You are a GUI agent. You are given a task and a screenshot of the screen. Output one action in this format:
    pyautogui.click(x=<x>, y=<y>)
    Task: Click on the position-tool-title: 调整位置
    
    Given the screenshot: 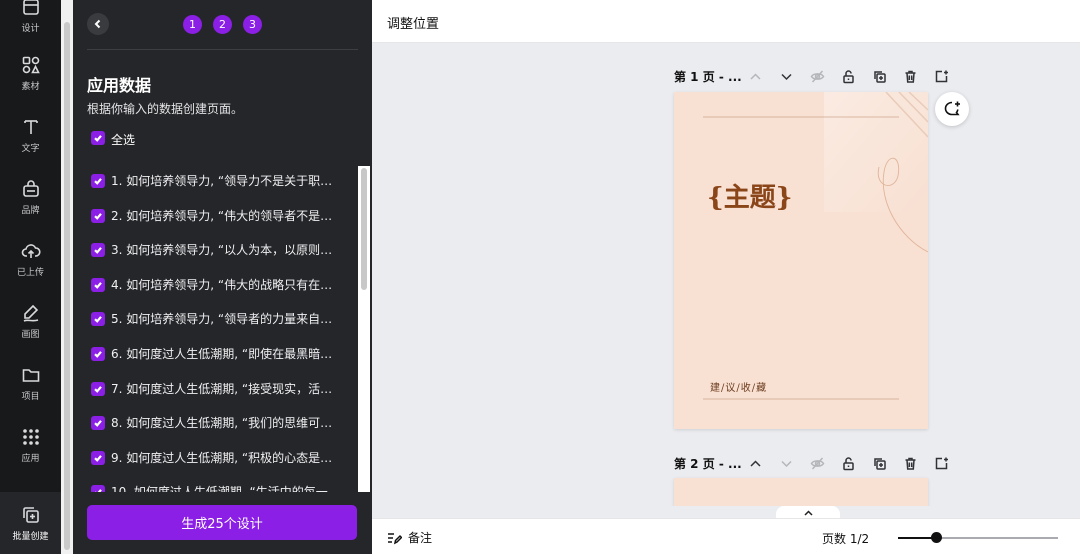 What is the action you would take?
    pyautogui.click(x=413, y=22)
    